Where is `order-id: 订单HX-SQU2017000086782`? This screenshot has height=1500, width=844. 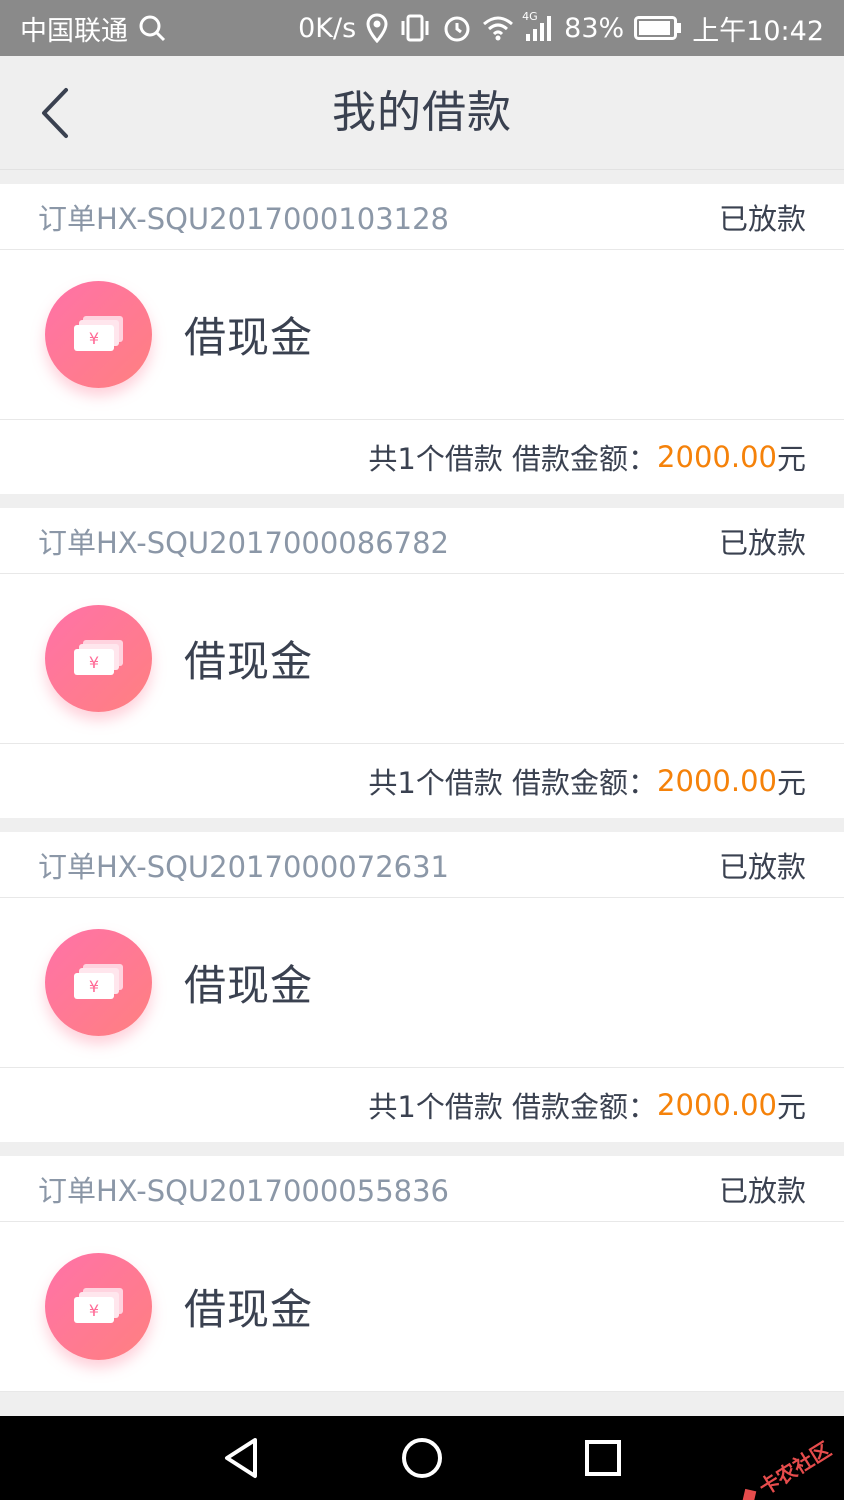
order-id: 订单HX-SQU2017000086782 is located at coordinates (244, 542).